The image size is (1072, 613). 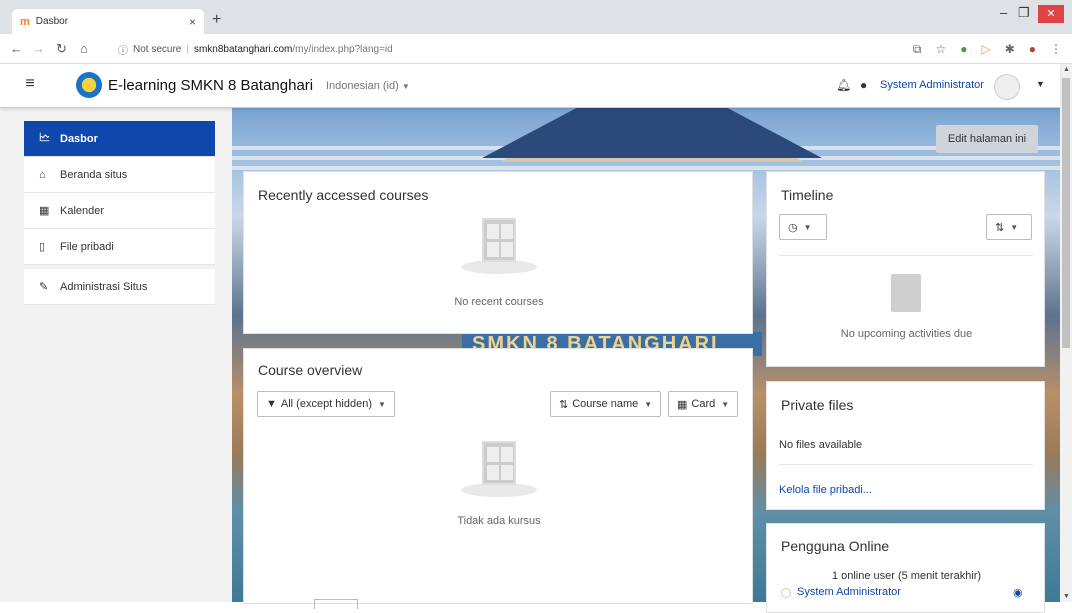 I want to click on drawer-item-label: Dasbor, so click(x=79, y=138).